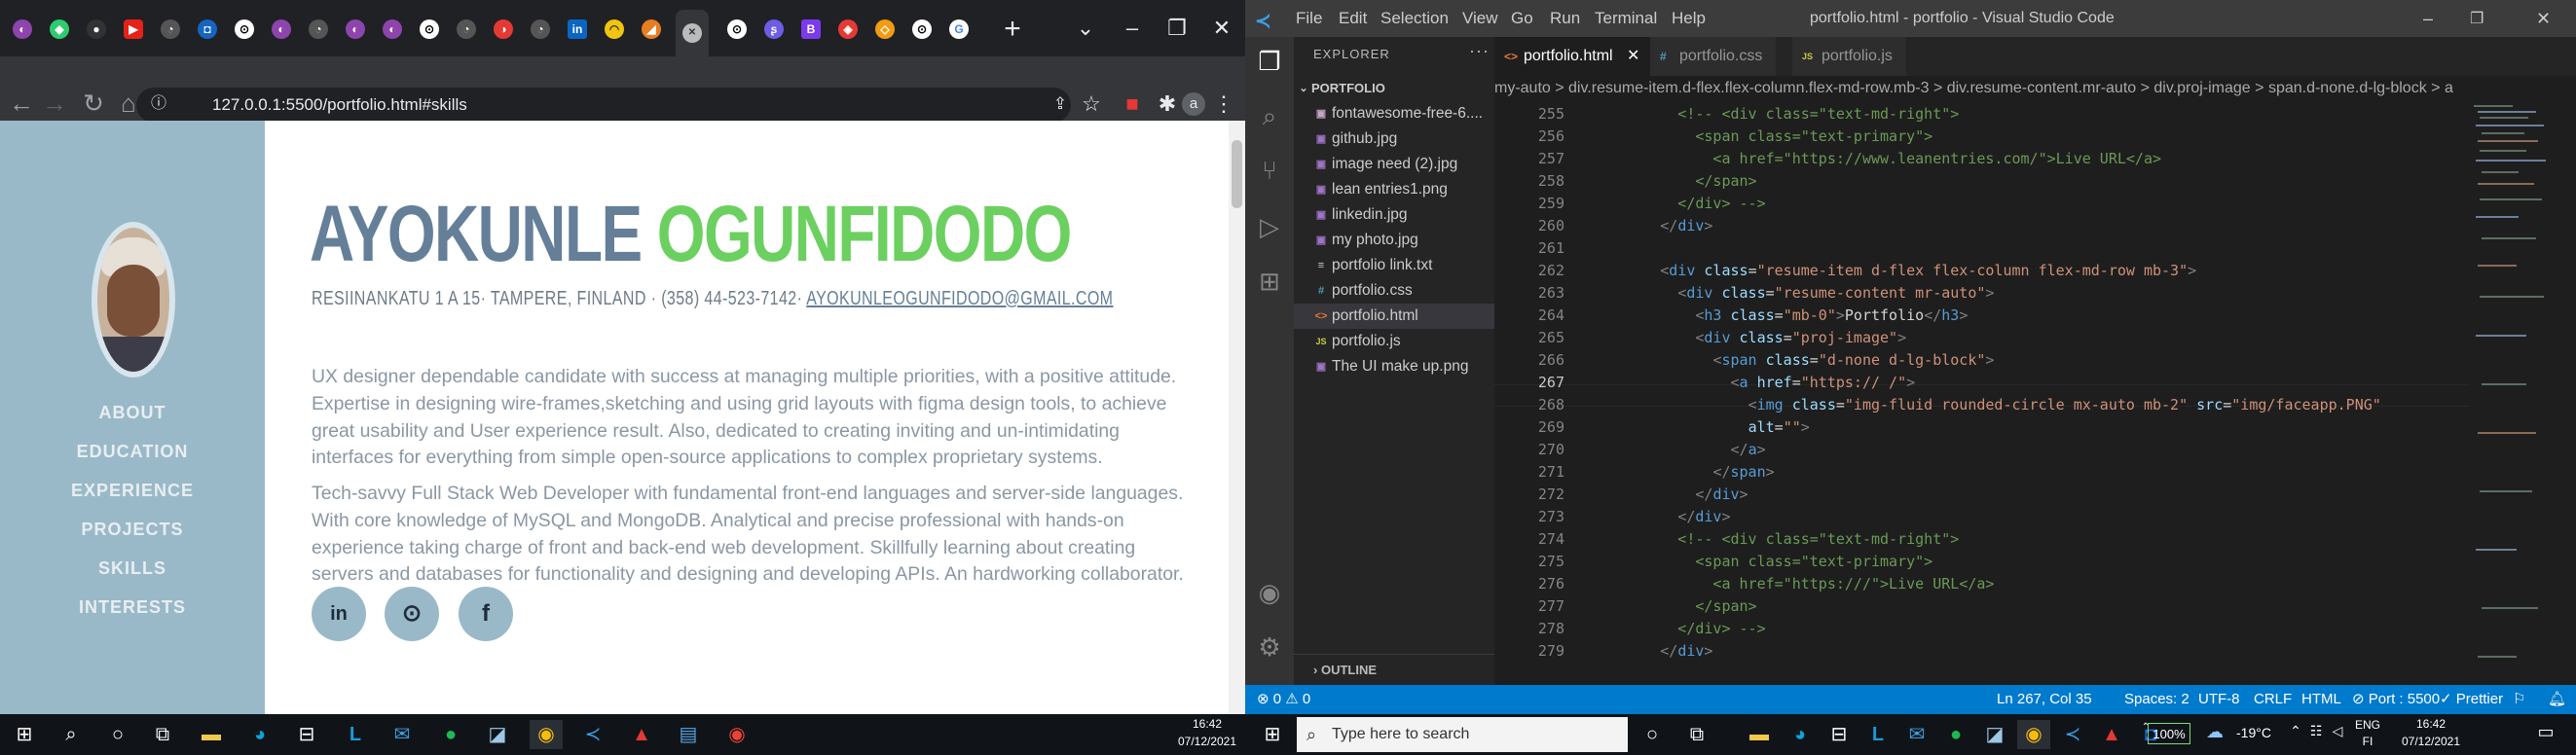 This screenshot has height=755, width=2576. Describe the element at coordinates (1394, 316) in the screenshot. I see `file-item-selected: <> portfolio.html` at that location.